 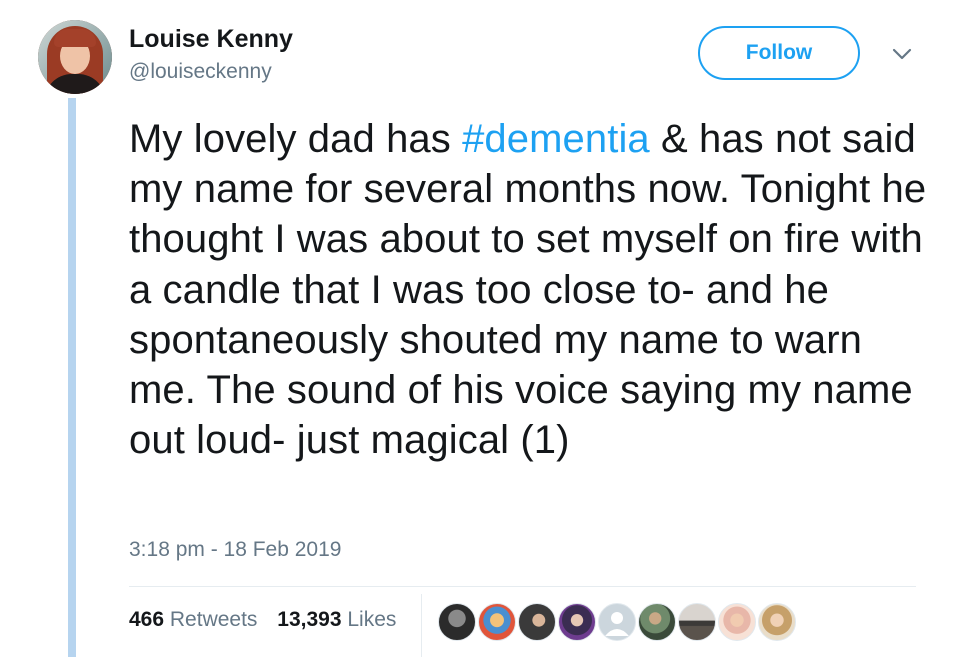 What do you see at coordinates (75, 57) in the screenshot?
I see `author-avatar` at bounding box center [75, 57].